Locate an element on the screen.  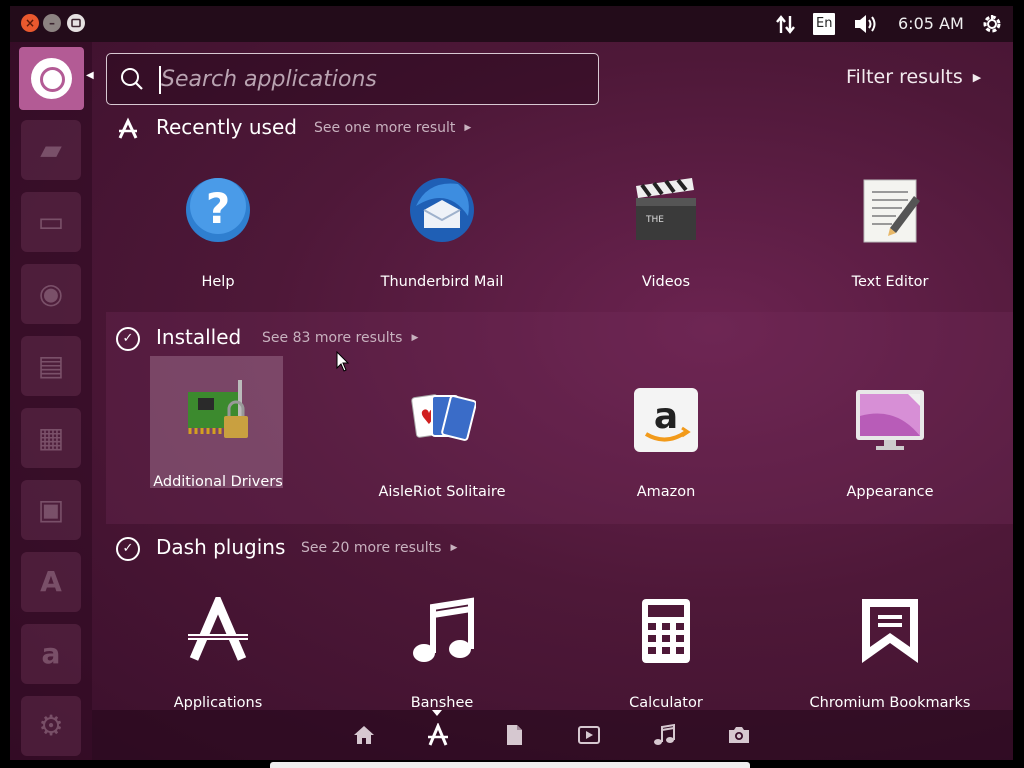
impress-icon: ▣ is located at coordinates (51, 509).